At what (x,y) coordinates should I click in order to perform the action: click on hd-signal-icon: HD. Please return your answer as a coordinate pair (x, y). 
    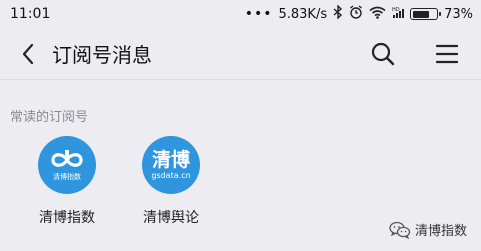
    Looking at the image, I should click on (398, 14).